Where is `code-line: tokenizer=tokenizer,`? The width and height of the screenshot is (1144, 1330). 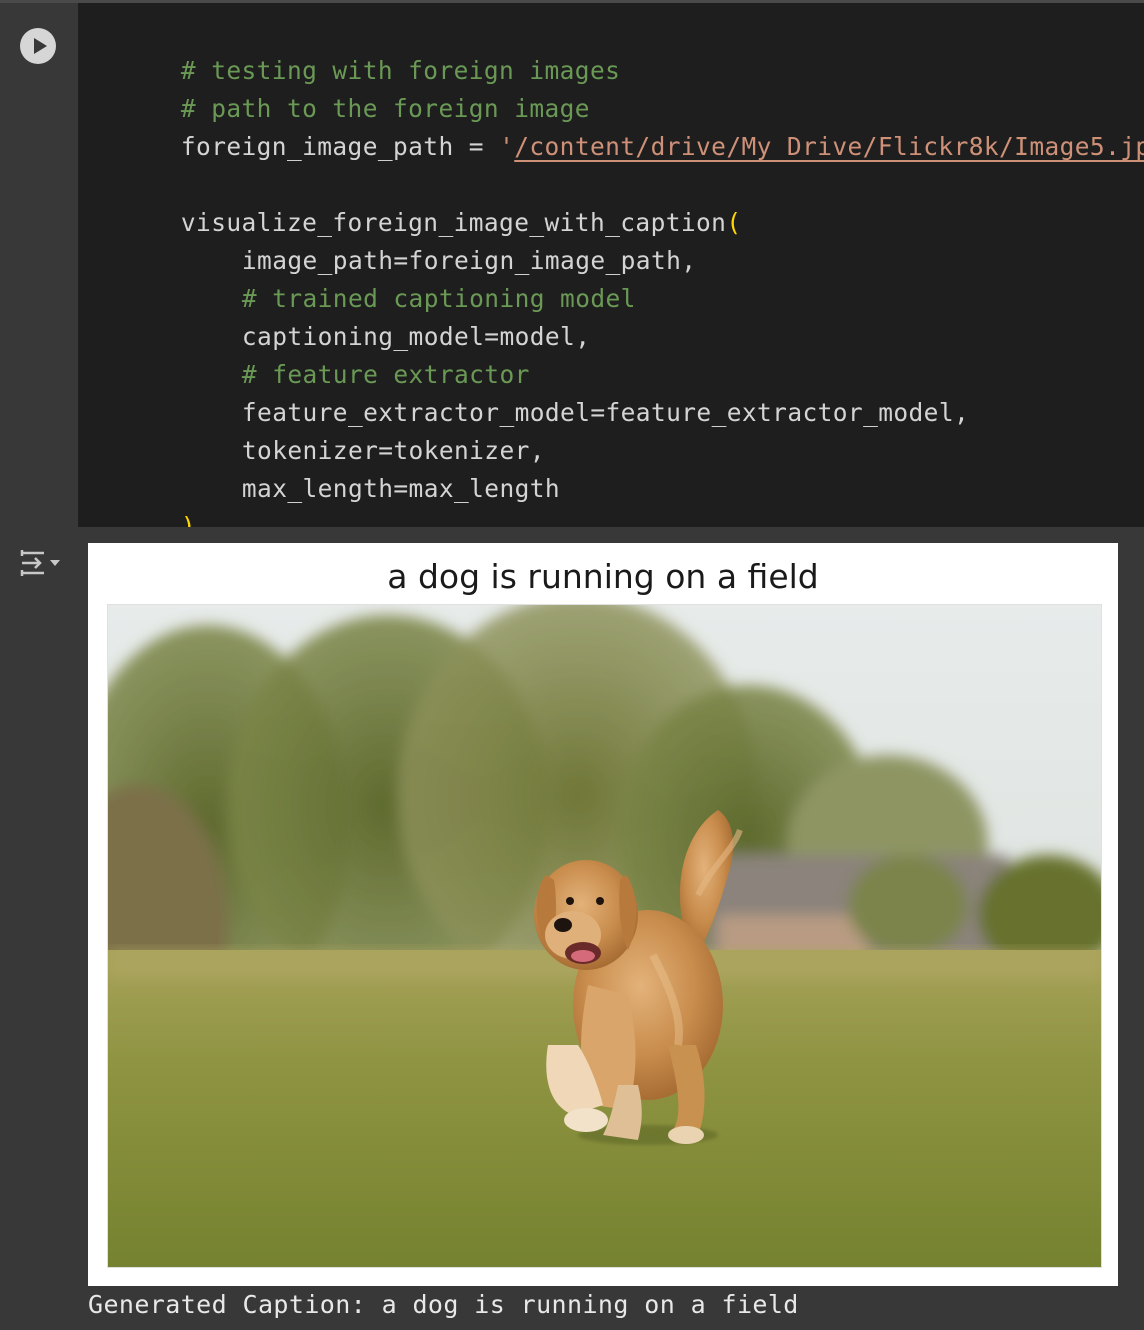 code-line: tokenizer=tokenizer, is located at coordinates (317, 429).